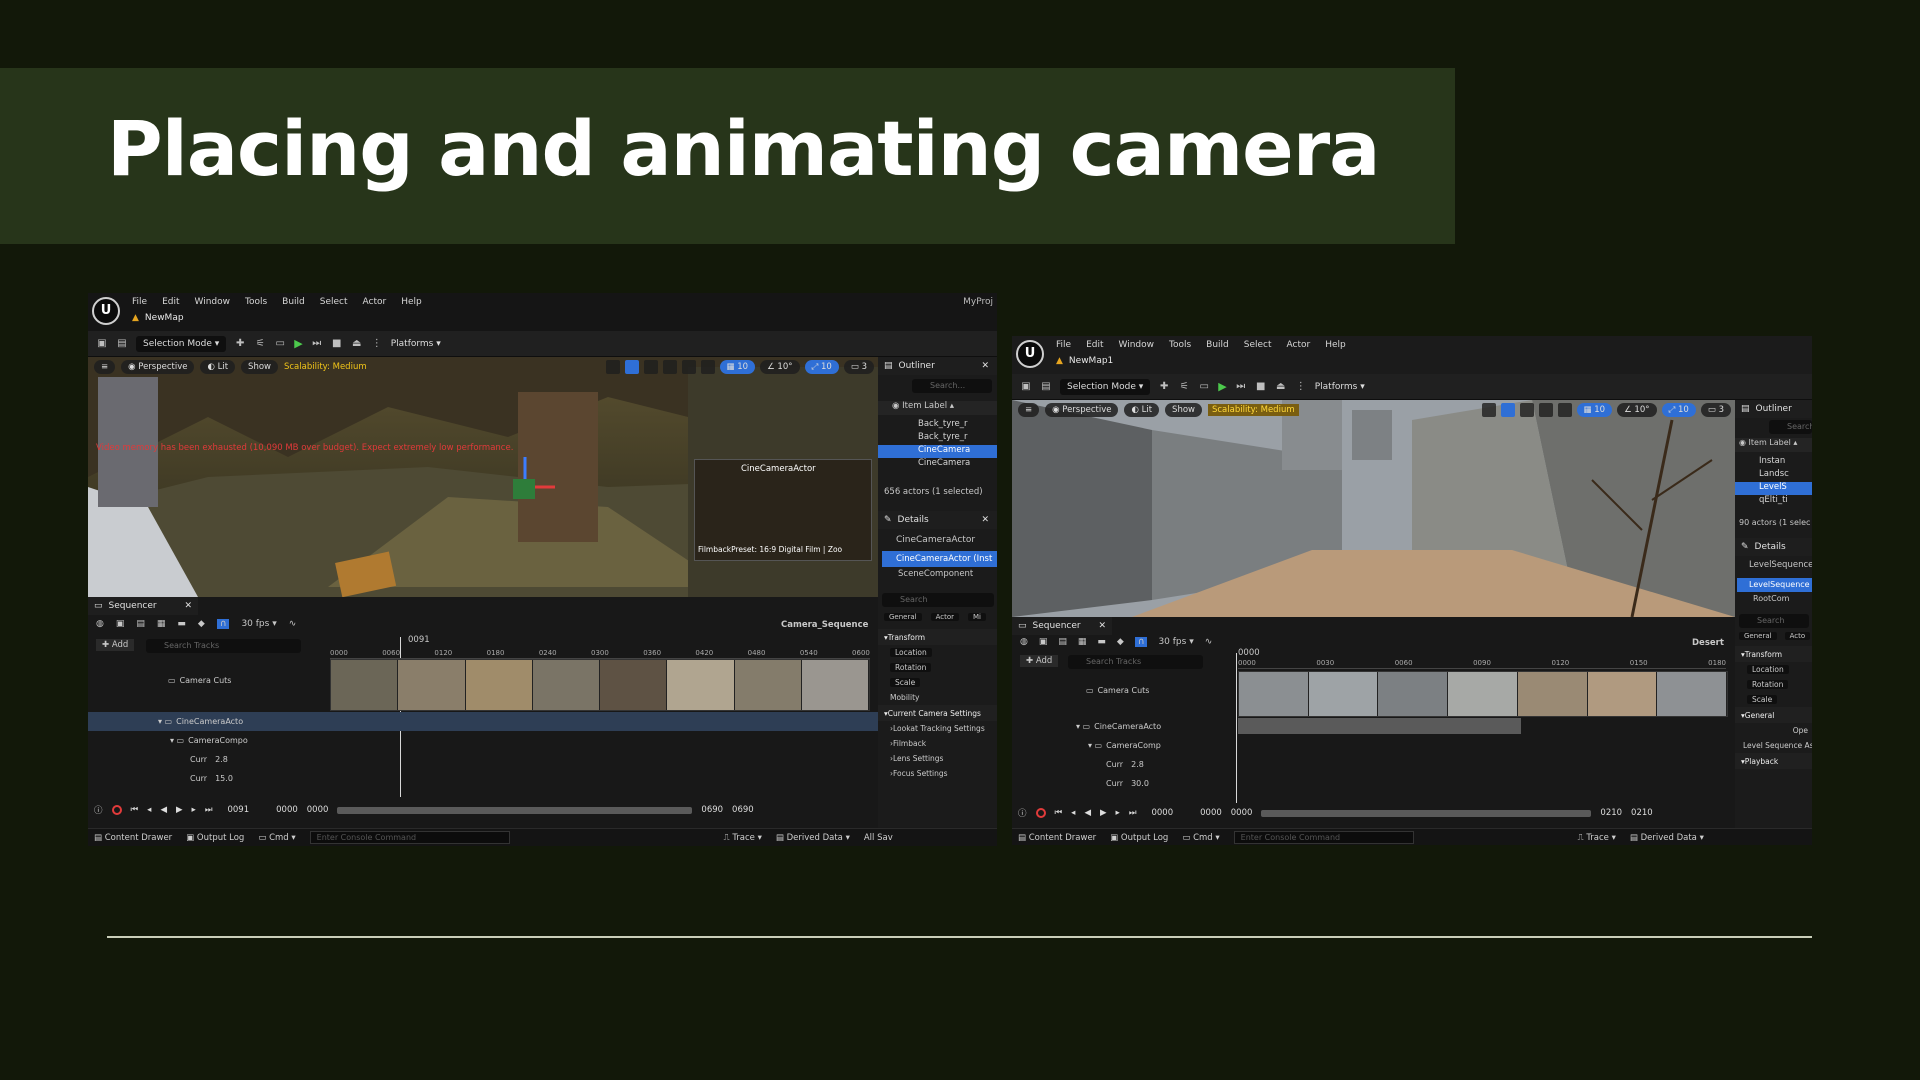  I want to click on details-section-general: ▾ General, so click(1773, 715).